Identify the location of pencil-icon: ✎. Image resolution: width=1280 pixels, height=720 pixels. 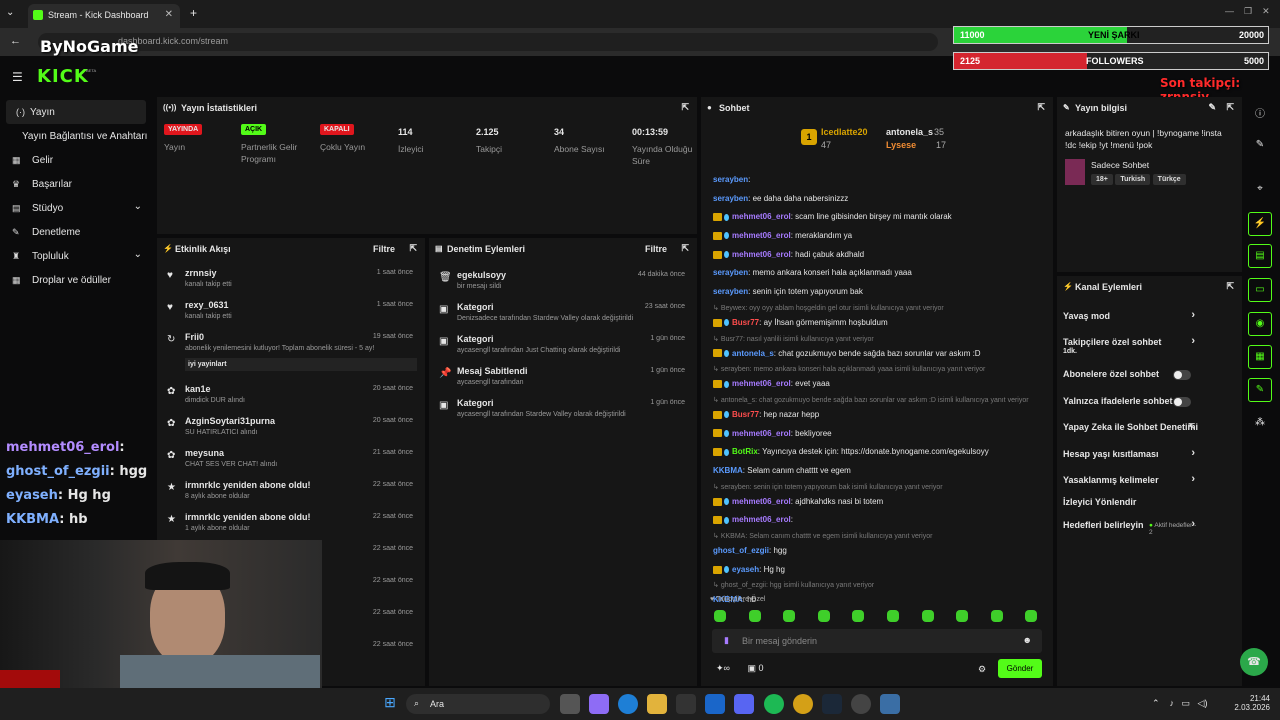
(1260, 146).